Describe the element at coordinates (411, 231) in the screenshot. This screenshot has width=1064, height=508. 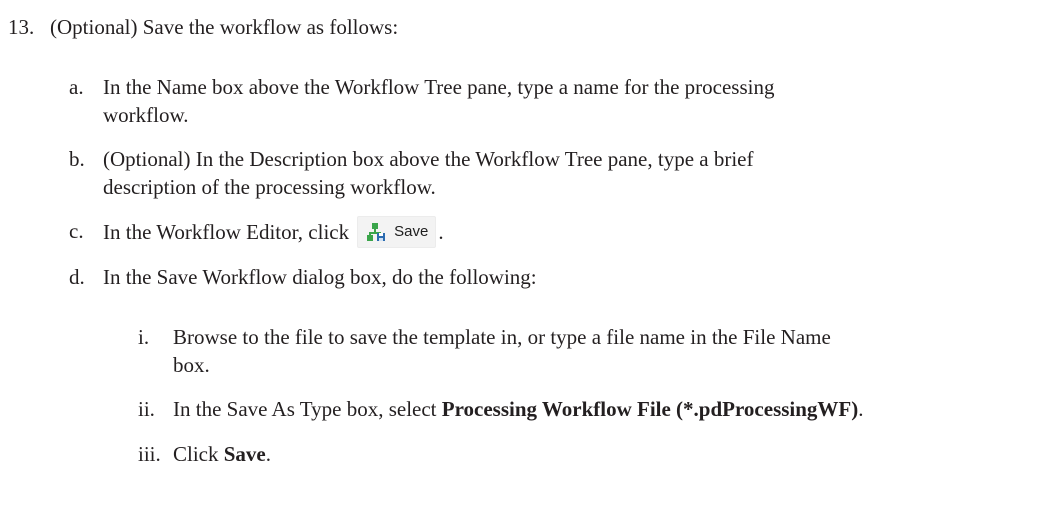
I see `save-button-label: Save` at that location.